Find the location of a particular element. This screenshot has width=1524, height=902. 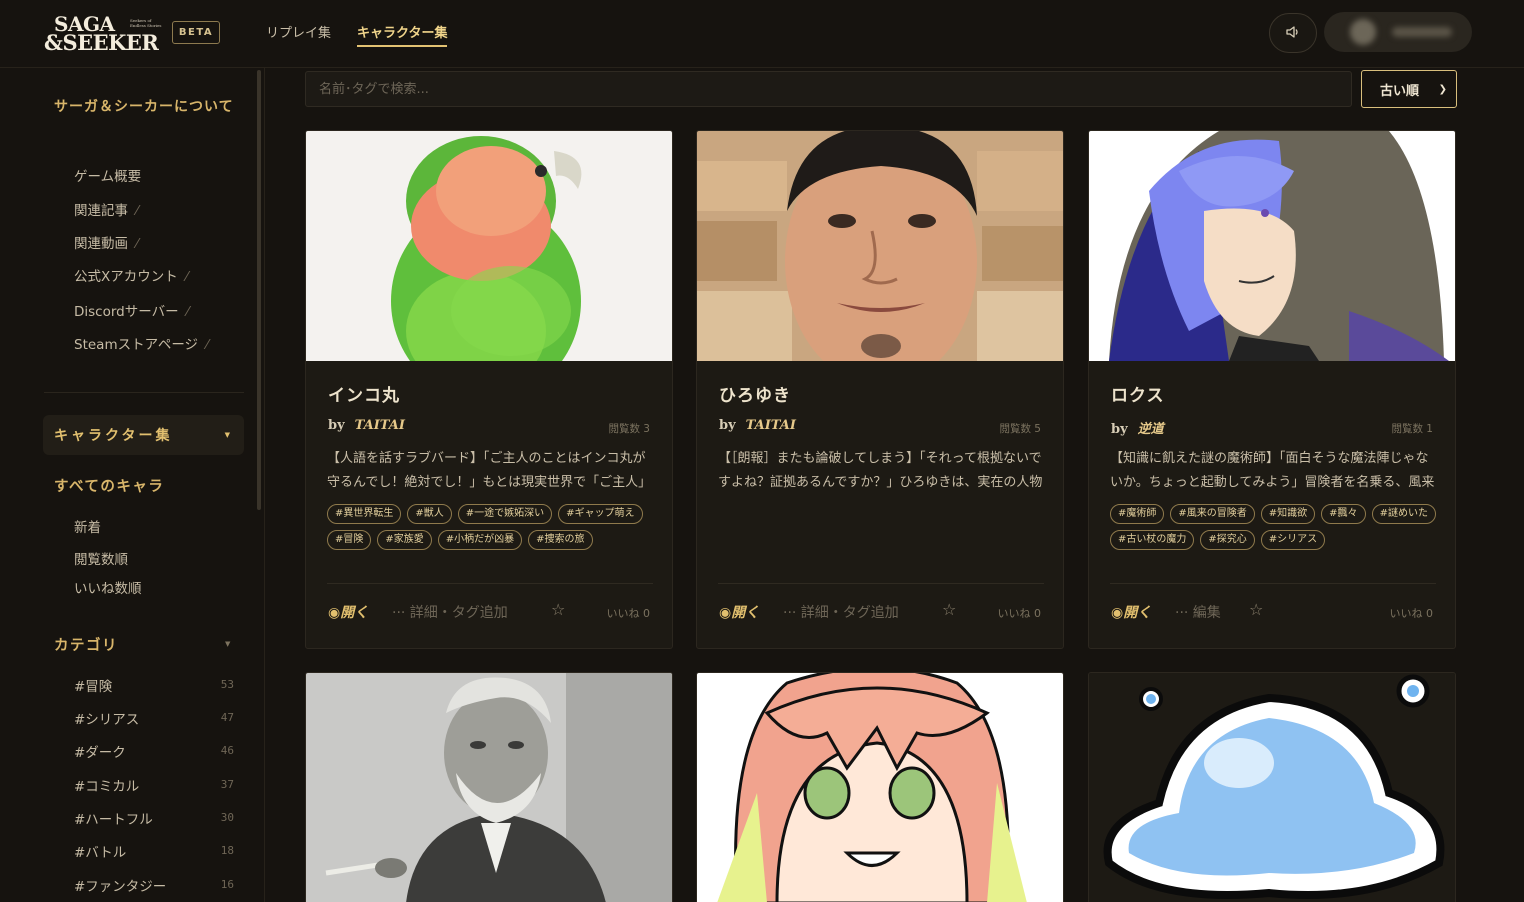

tag: #捜索の旅 is located at coordinates (560, 540).